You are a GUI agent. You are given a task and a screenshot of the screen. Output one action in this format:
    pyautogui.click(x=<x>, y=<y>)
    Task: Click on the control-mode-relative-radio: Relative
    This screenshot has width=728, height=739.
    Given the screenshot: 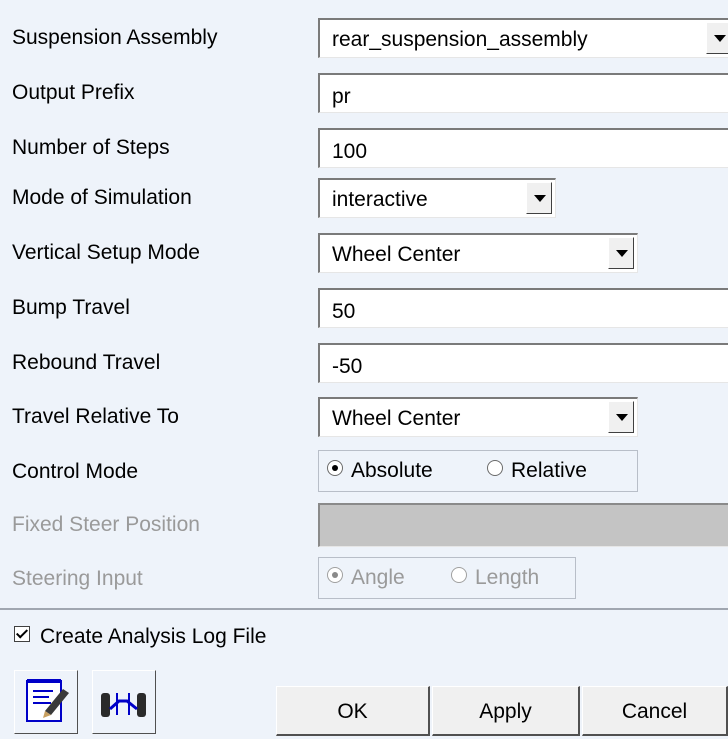 What is the action you would take?
    pyautogui.click(x=537, y=471)
    